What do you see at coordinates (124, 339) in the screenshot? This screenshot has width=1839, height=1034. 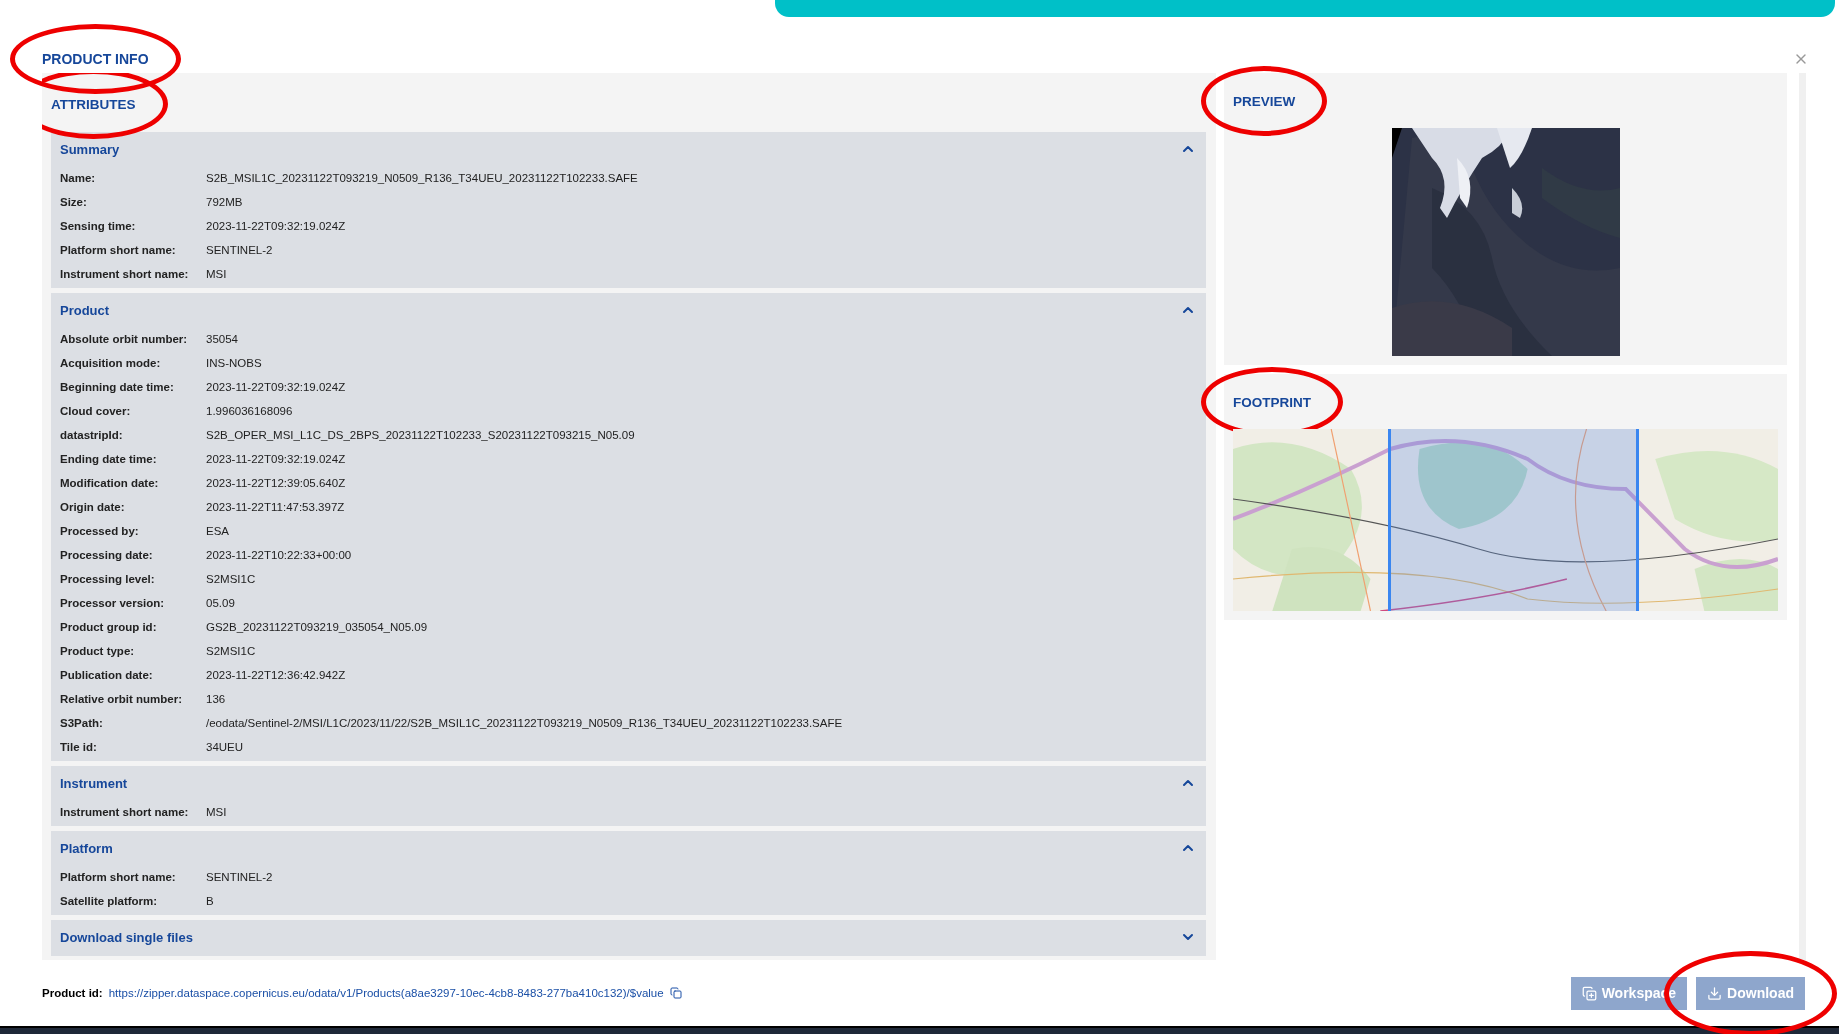 I see `attribute-label: Absolute orbit number:` at bounding box center [124, 339].